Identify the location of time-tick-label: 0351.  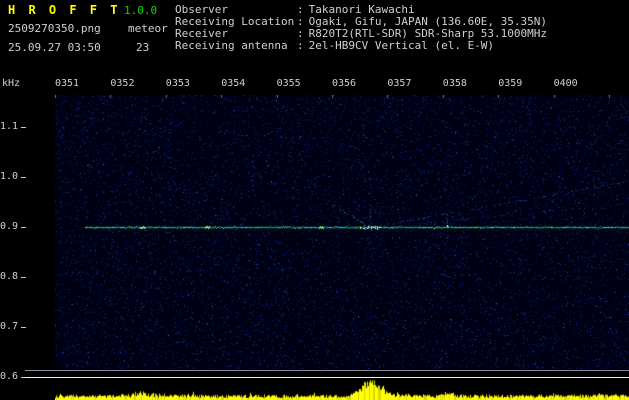
(67, 83).